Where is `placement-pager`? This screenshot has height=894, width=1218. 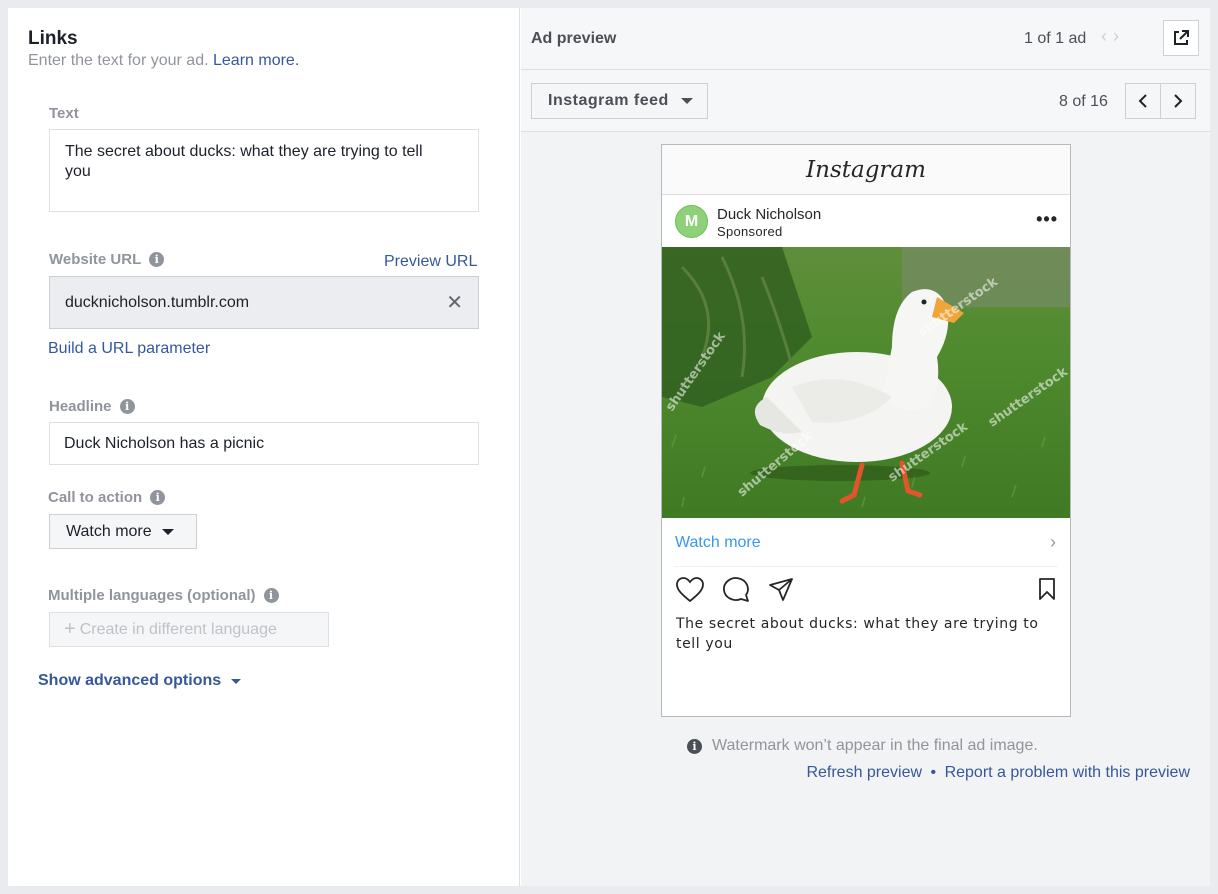 placement-pager is located at coordinates (1160, 101).